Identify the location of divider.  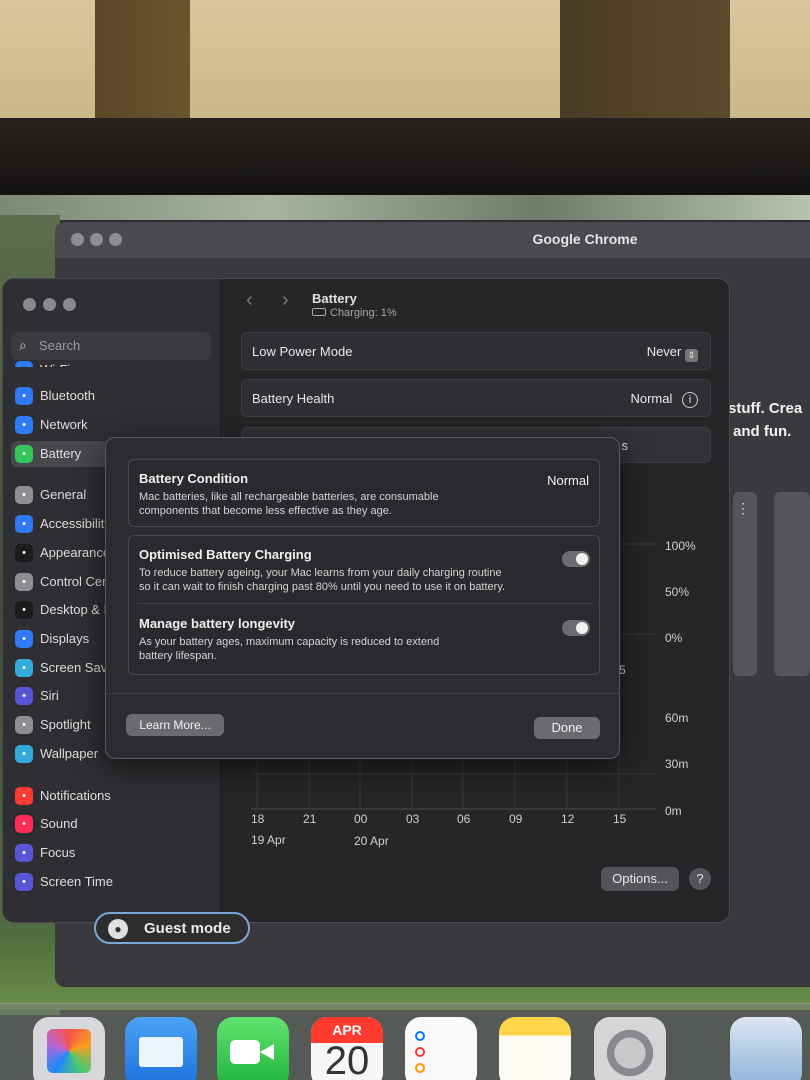
(365, 603).